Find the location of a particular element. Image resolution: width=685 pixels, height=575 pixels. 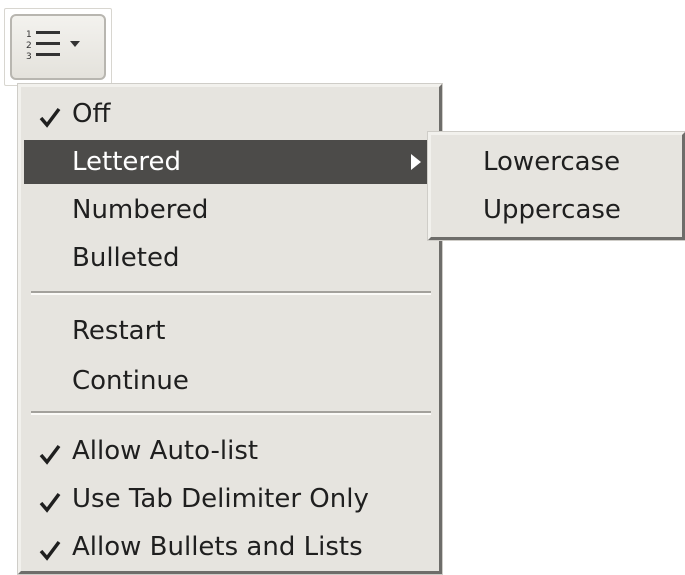

menu-item-label: Off is located at coordinates (91, 114).